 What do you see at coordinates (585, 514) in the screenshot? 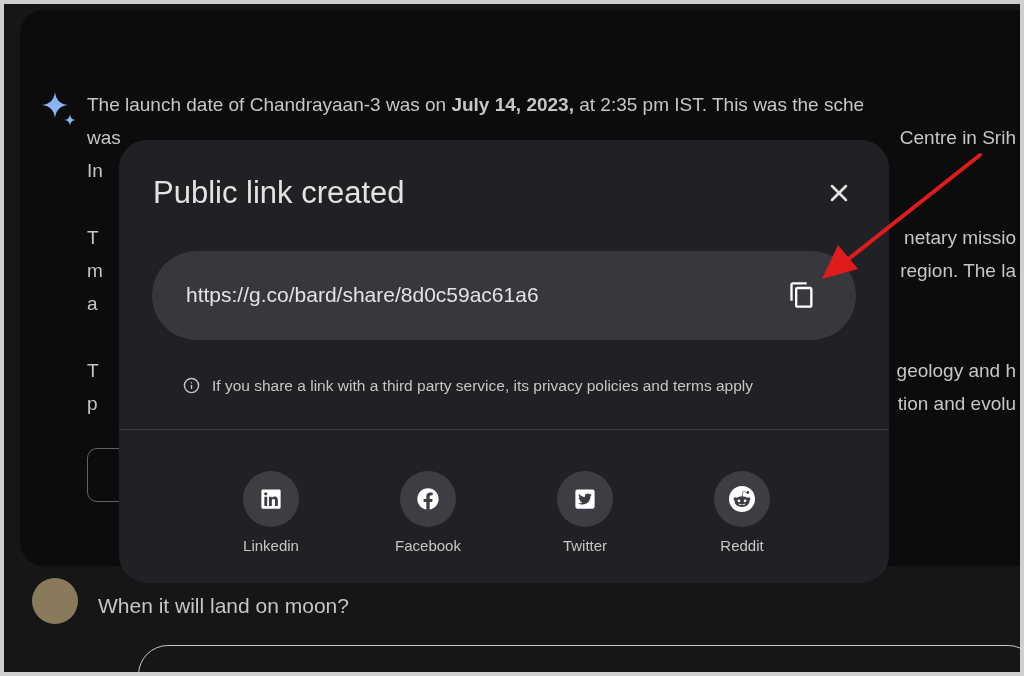
I see `share-option: Twitter` at bounding box center [585, 514].